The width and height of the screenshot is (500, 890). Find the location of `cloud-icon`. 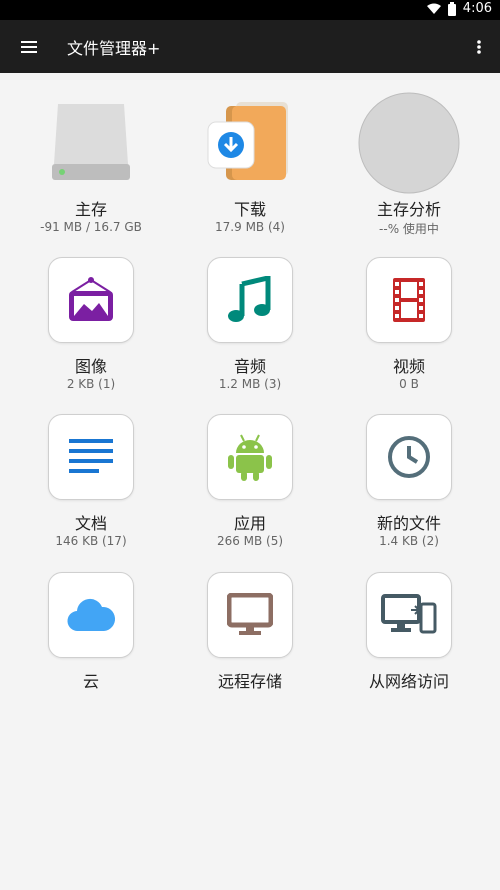

cloud-icon is located at coordinates (91, 615).